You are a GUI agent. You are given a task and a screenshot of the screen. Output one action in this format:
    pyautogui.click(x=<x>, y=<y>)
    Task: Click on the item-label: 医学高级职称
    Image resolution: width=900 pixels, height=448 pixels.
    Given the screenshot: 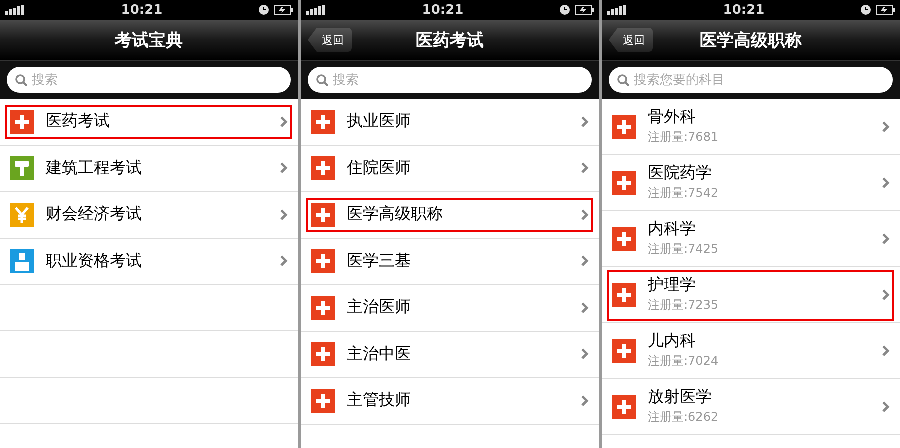 What is the action you would take?
    pyautogui.click(x=395, y=215)
    